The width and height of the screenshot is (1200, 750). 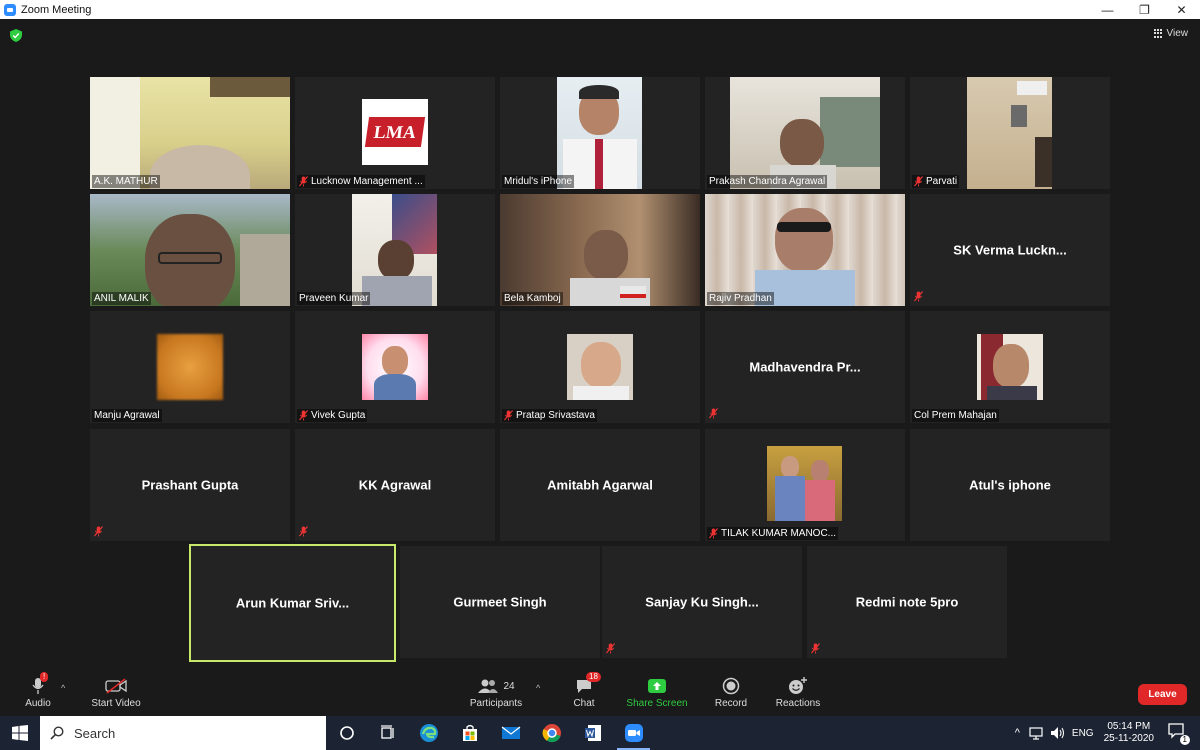 I want to click on participant-tile: A.K. MATHUR, so click(x=190, y=133).